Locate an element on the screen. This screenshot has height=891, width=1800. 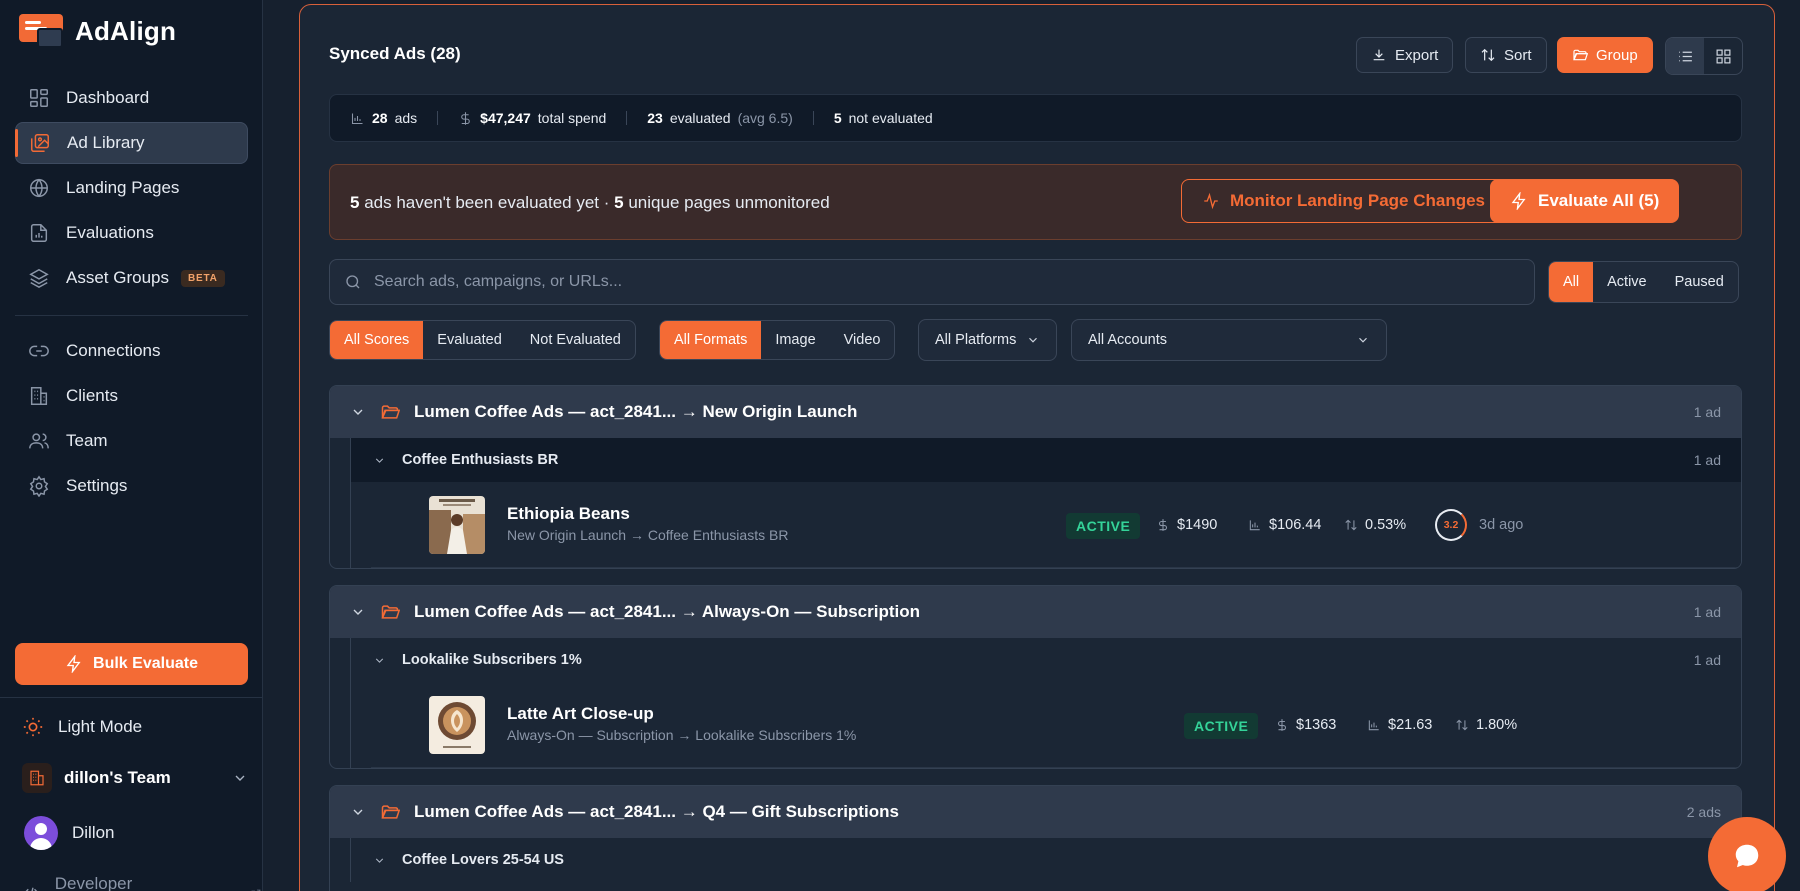
light-mode-toggle: Light Mode is located at coordinates (82, 727).